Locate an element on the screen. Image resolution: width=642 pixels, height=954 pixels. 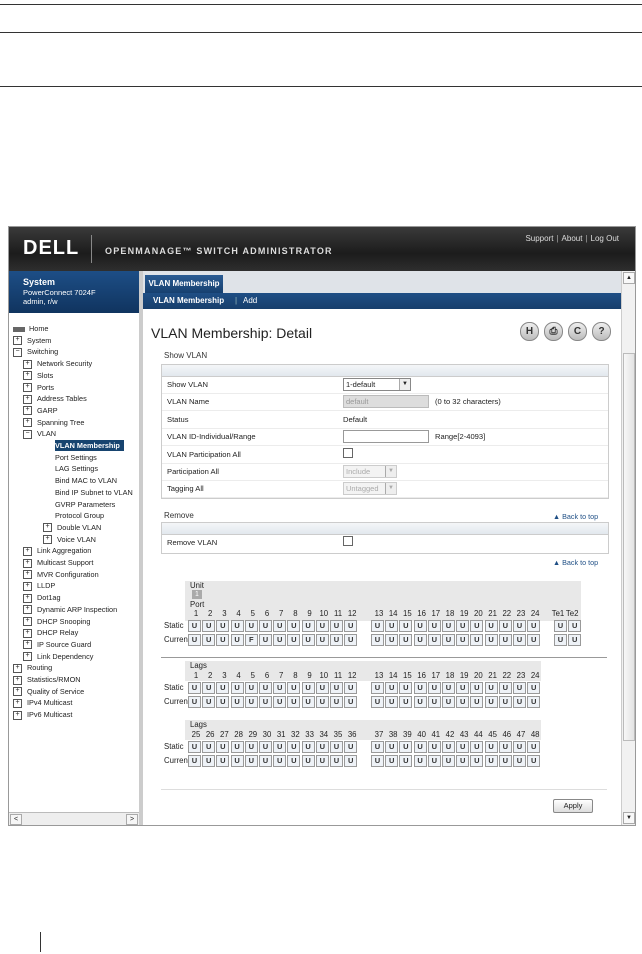
nav-item-ip-source-guard: + IP Source Guard is located at coordinates (57, 644).